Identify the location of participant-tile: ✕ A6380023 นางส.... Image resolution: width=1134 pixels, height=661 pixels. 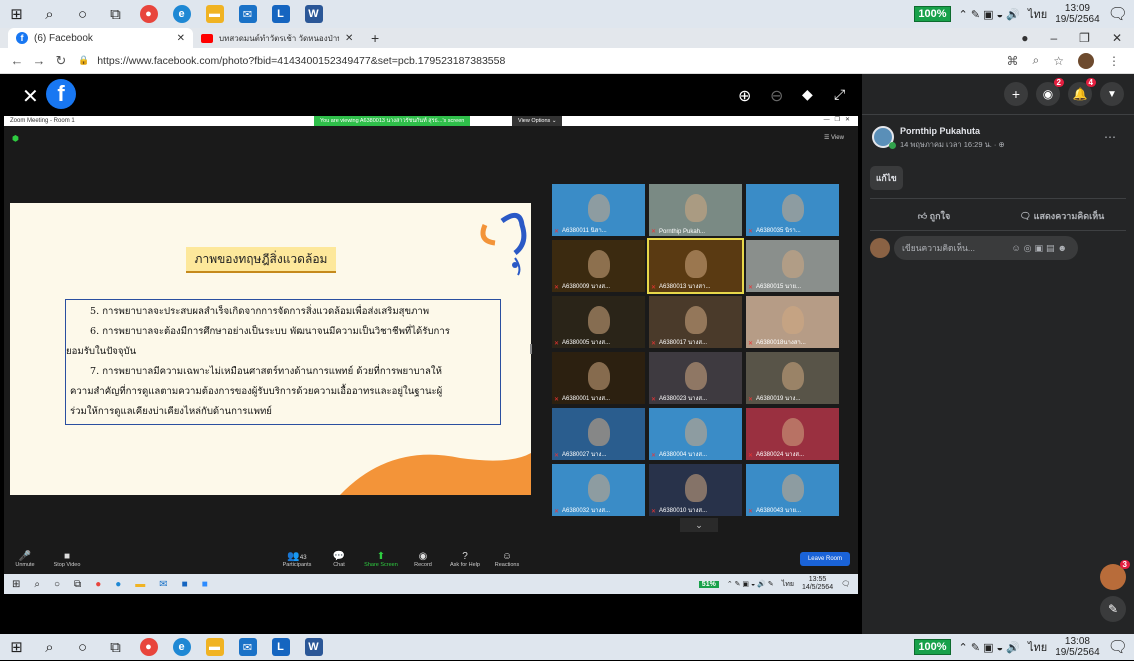
(695, 378).